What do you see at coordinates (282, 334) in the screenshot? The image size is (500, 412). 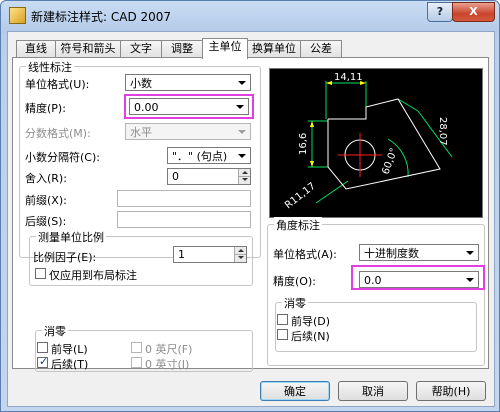 I see `angle-trailing-zero-checkbox` at bounding box center [282, 334].